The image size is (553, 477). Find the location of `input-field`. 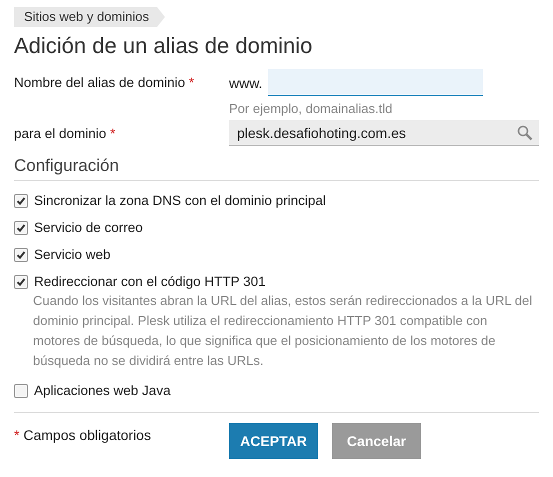

input-field is located at coordinates (376, 82).